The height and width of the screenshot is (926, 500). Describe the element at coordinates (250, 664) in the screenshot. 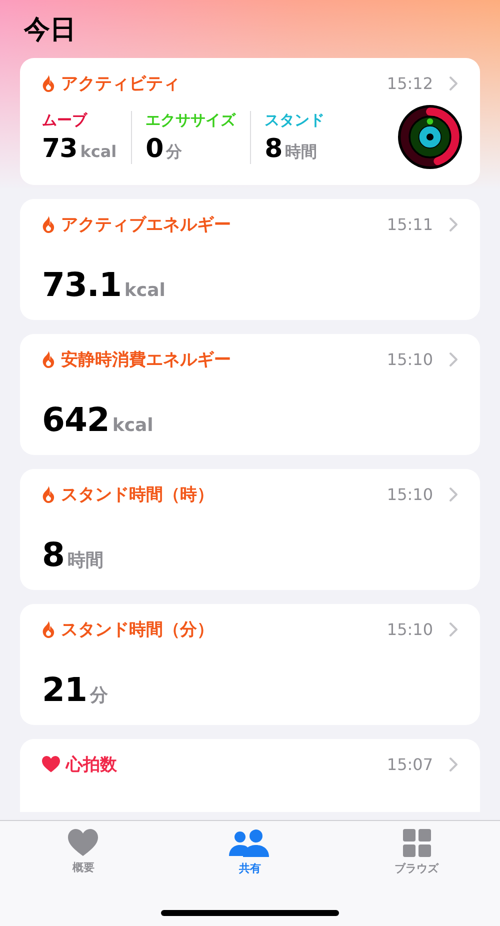

I see `summary-card: スタンド時間（分） 15:10 21 分` at that location.